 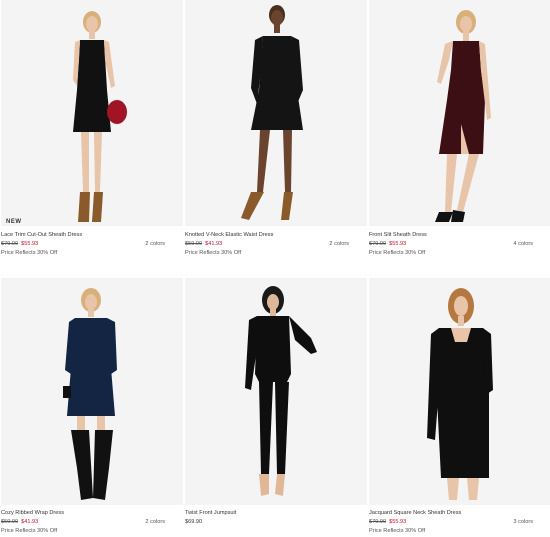 What do you see at coordinates (92, 235) in the screenshot?
I see `product-name: Lace Trim Cut-Out Sheath Dress` at bounding box center [92, 235].